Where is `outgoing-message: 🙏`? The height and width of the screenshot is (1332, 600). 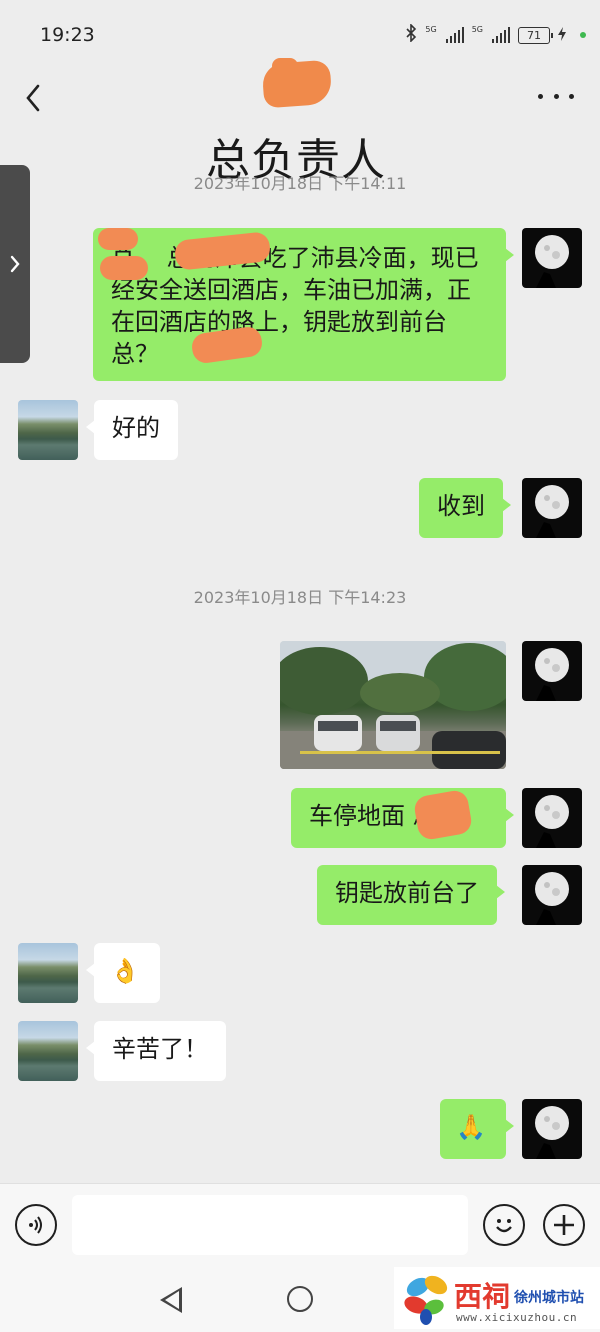
outgoing-message: 🙏 is located at coordinates (477, 1129).